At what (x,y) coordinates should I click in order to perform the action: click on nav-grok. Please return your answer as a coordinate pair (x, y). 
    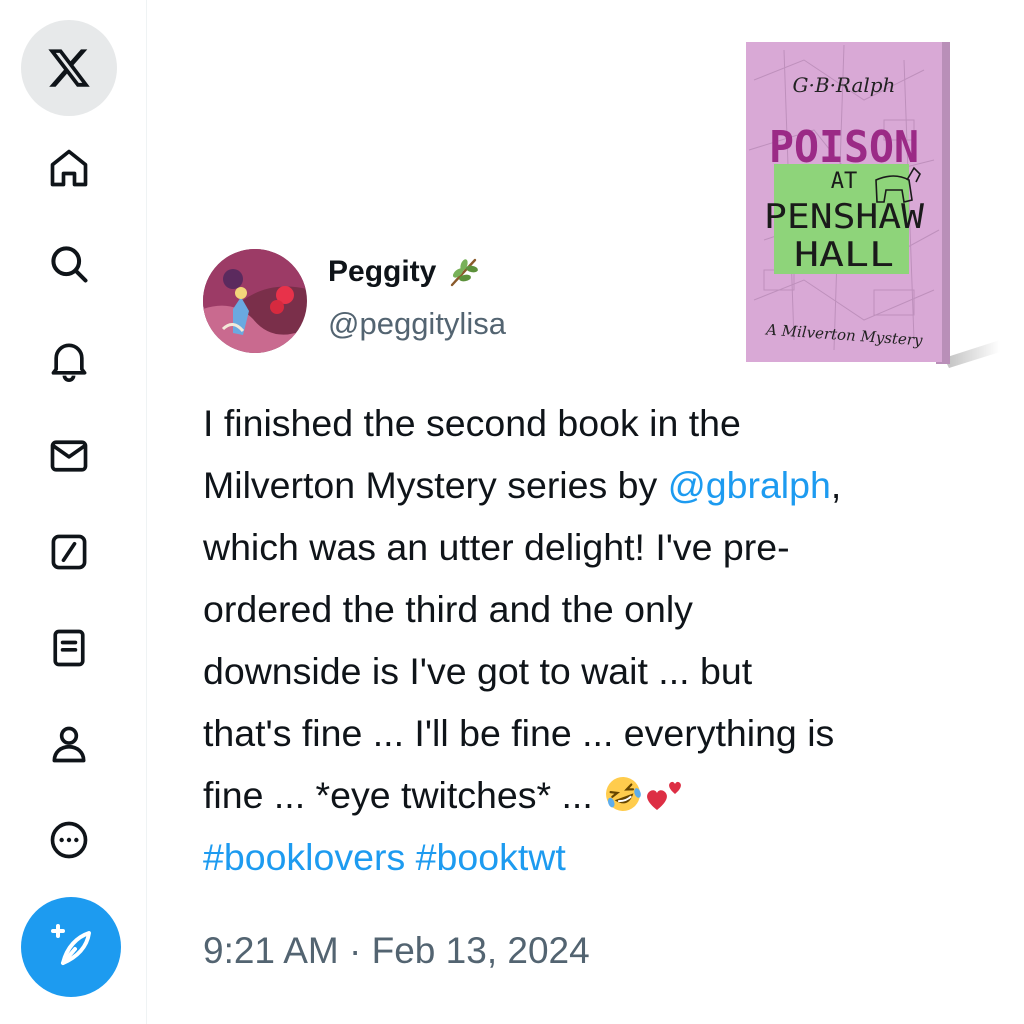
    Looking at the image, I should click on (69, 552).